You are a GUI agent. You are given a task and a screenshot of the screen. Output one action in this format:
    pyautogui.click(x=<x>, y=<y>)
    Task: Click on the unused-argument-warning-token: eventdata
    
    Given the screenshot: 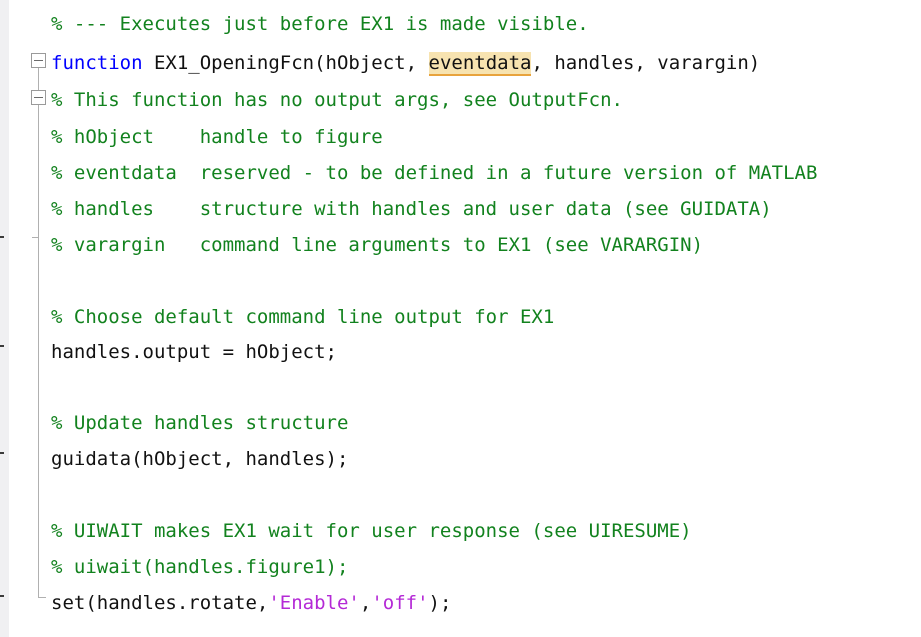 What is the action you would take?
    pyautogui.click(x=480, y=64)
    